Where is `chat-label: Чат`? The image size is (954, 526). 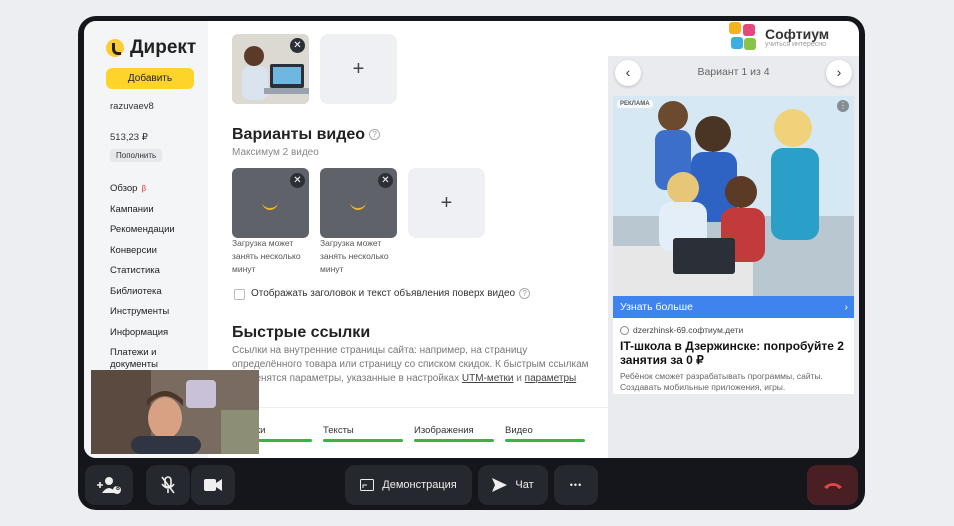
chat-label: Чат is located at coordinates (524, 485).